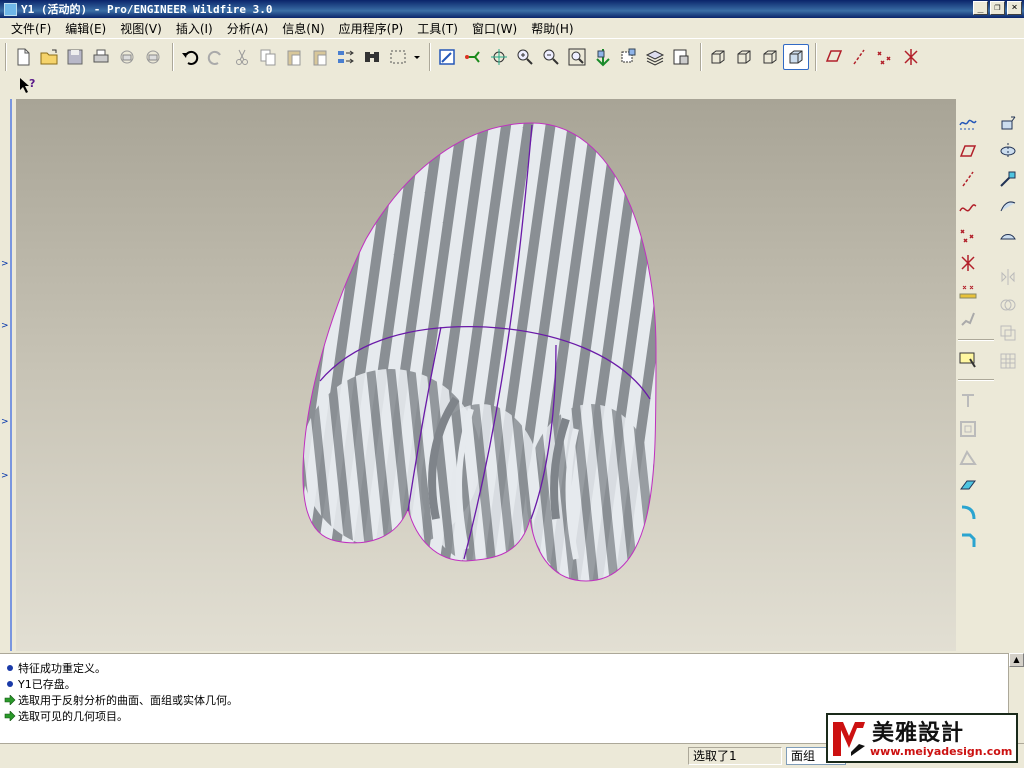 The width and height of the screenshot is (1024, 768). What do you see at coordinates (194, 28) in the screenshot?
I see `menu-insert: 插入(I)` at bounding box center [194, 28].